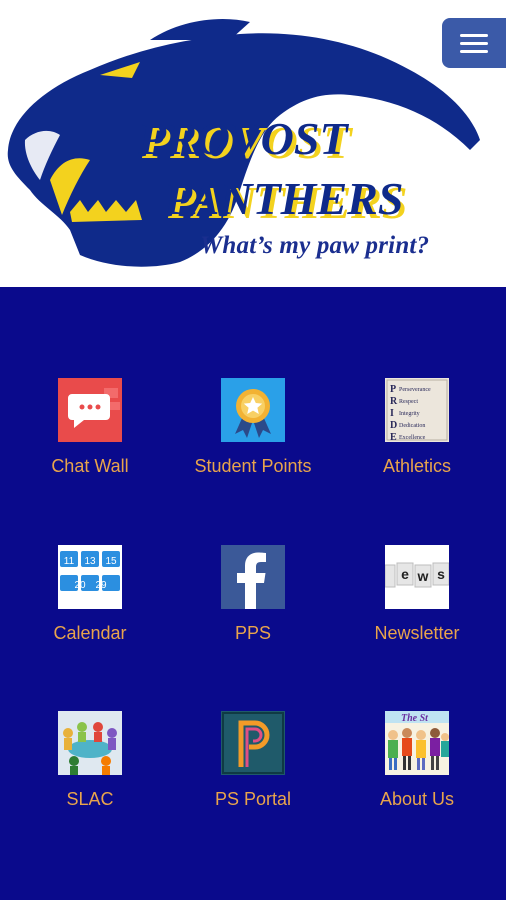 Image resolution: width=506 pixels, height=900 pixels. What do you see at coordinates (405, 574) in the screenshot?
I see `svg-text: e` at bounding box center [405, 574].